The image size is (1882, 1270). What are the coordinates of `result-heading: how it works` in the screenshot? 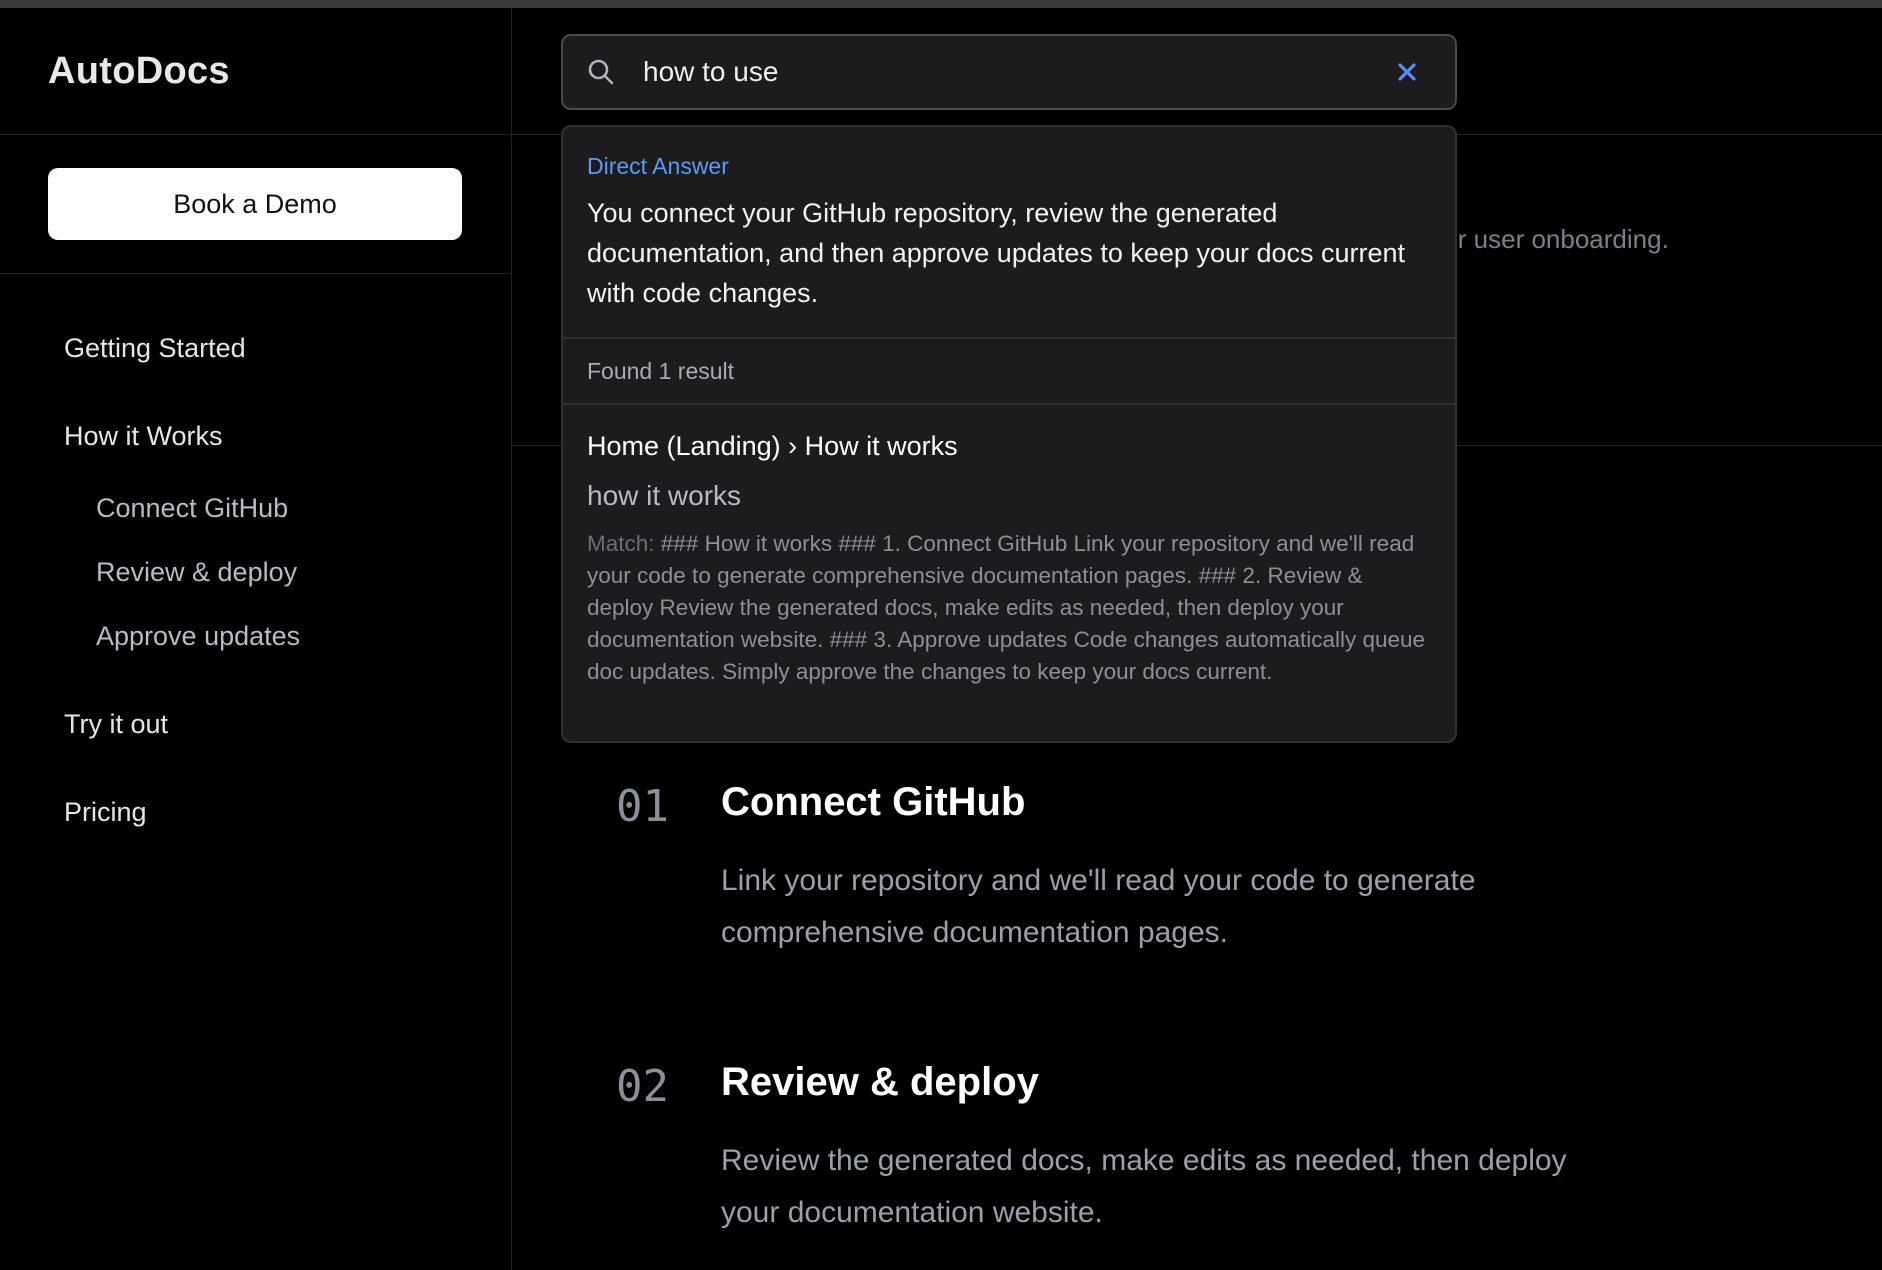 It's located at (664, 495).